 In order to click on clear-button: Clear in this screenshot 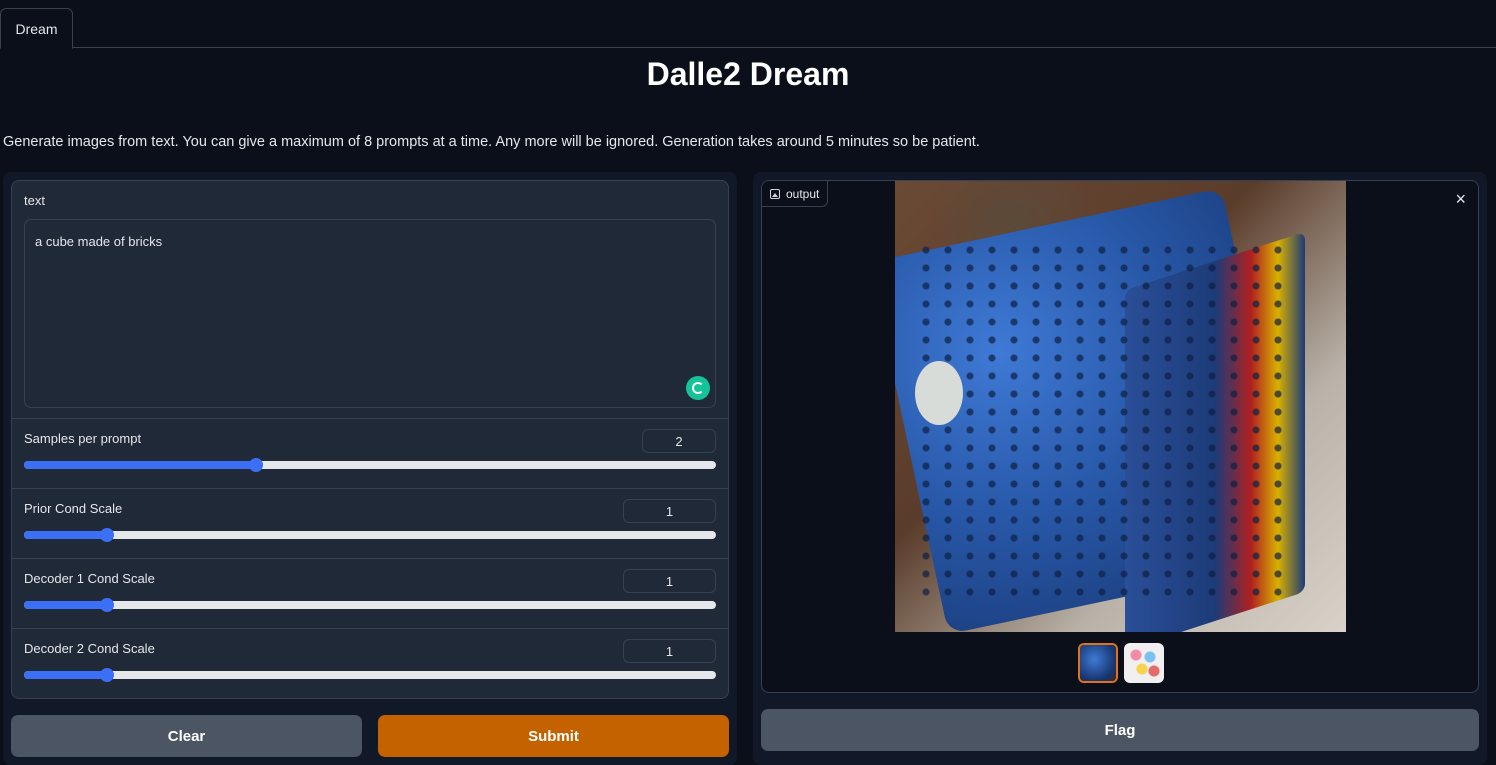, I will do `click(186, 736)`.